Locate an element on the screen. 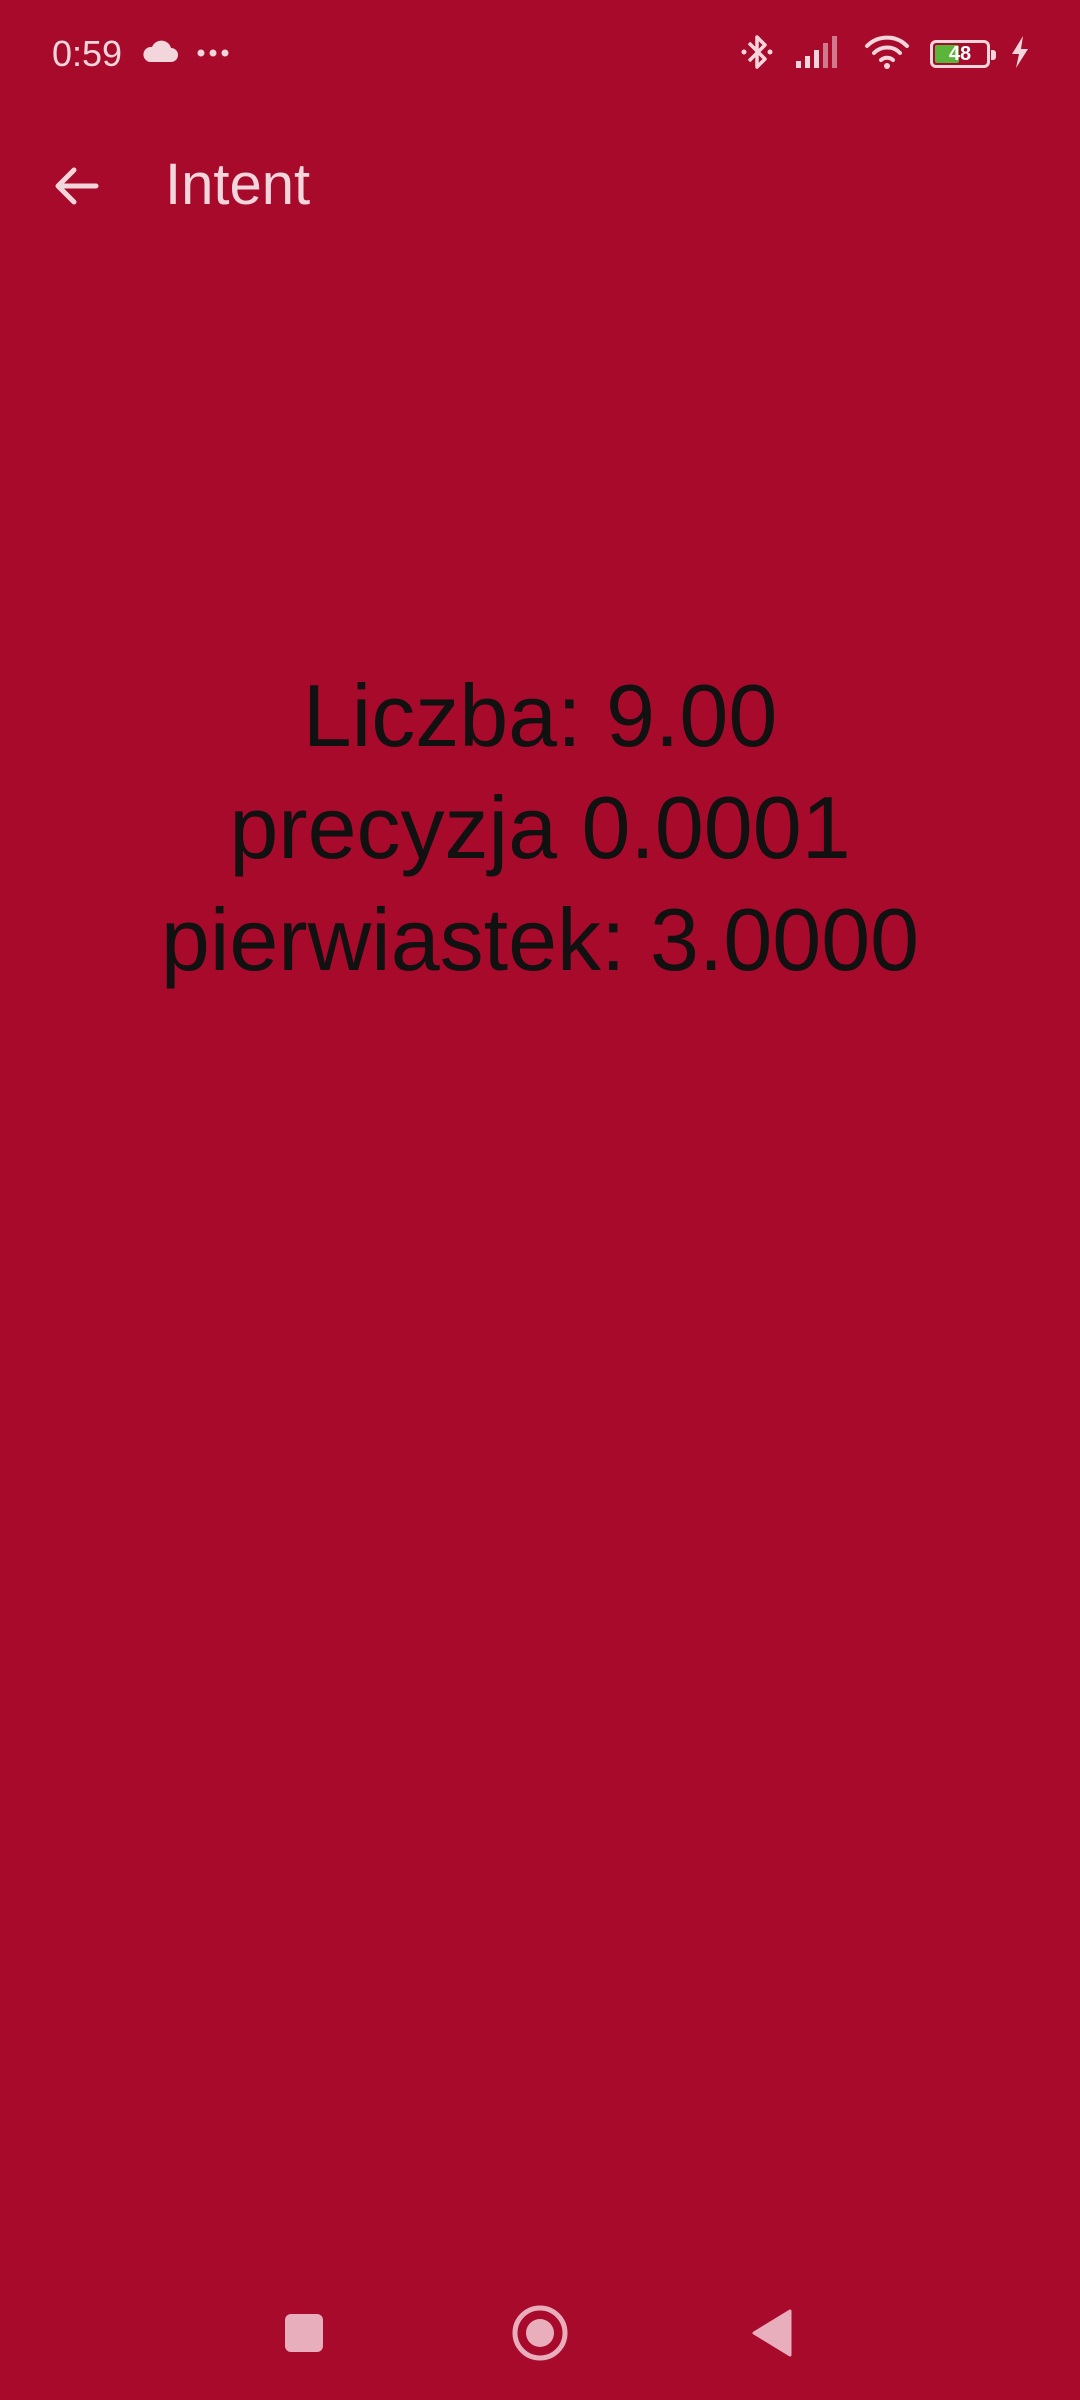  status-left-icons is located at coordinates (185, 54).